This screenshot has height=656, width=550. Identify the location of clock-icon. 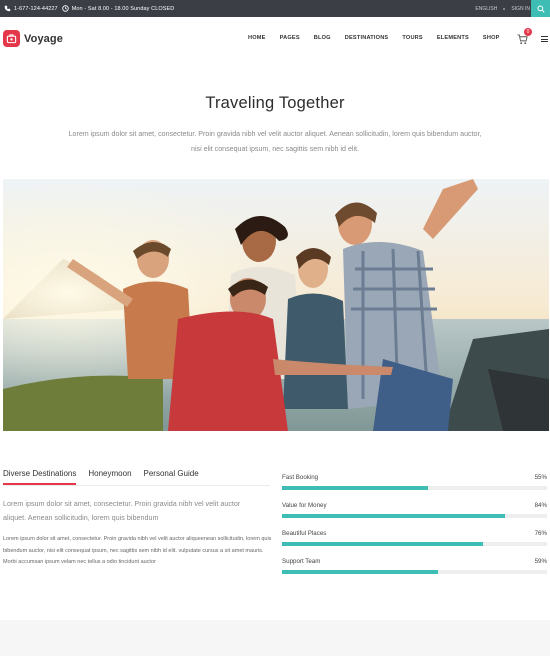
(65, 8).